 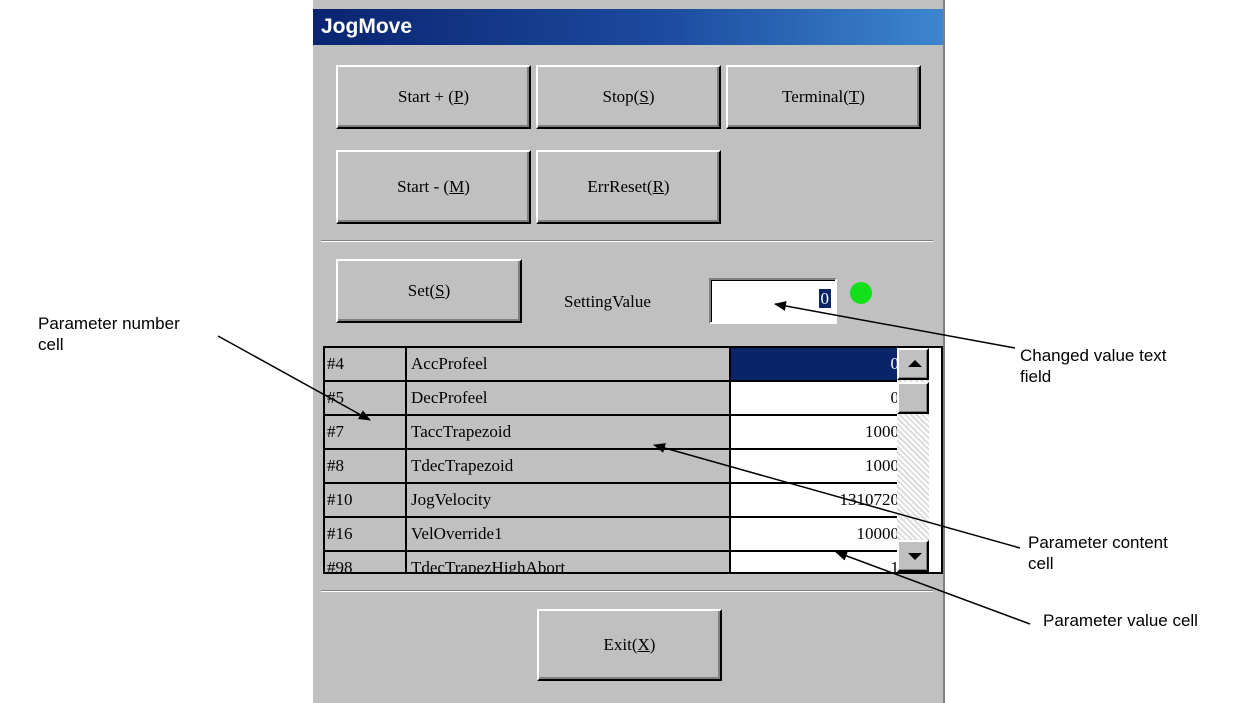 I want to click on arrow-parameter-number, so click(x=294, y=378).